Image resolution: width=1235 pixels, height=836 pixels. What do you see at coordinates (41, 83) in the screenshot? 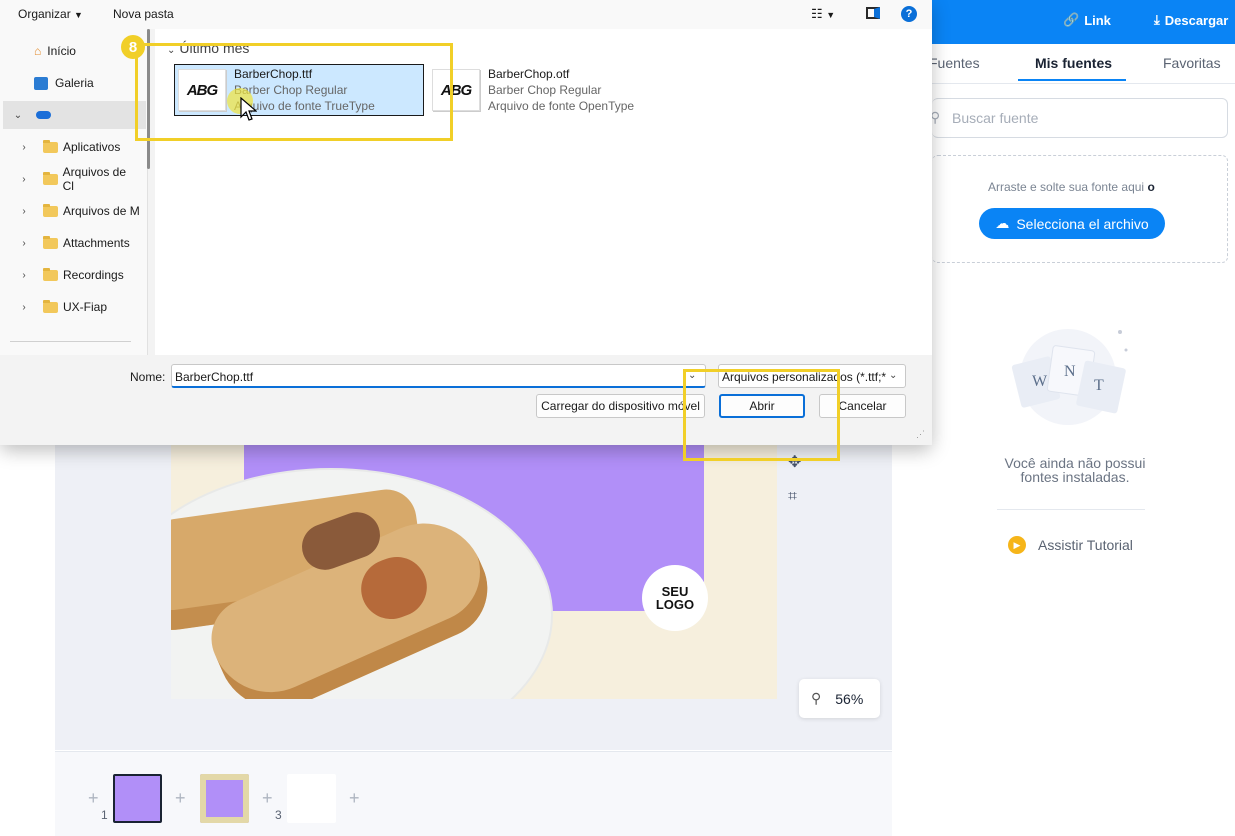
I see `gallery-icon` at bounding box center [41, 83].